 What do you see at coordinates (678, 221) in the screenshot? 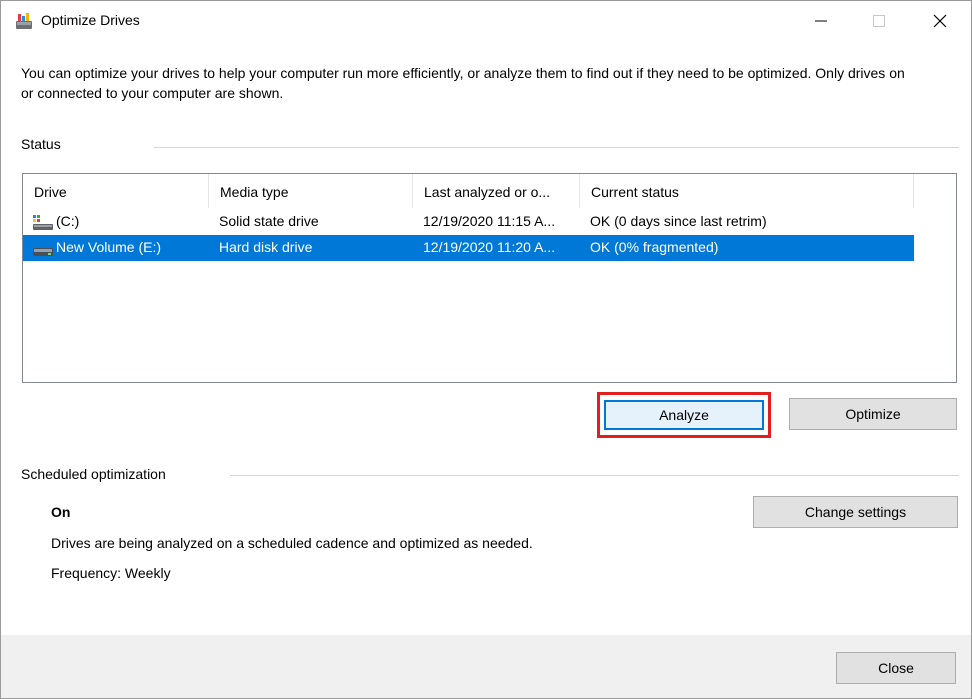
I see `current-status: OK (0 days since last retrim)` at bounding box center [678, 221].